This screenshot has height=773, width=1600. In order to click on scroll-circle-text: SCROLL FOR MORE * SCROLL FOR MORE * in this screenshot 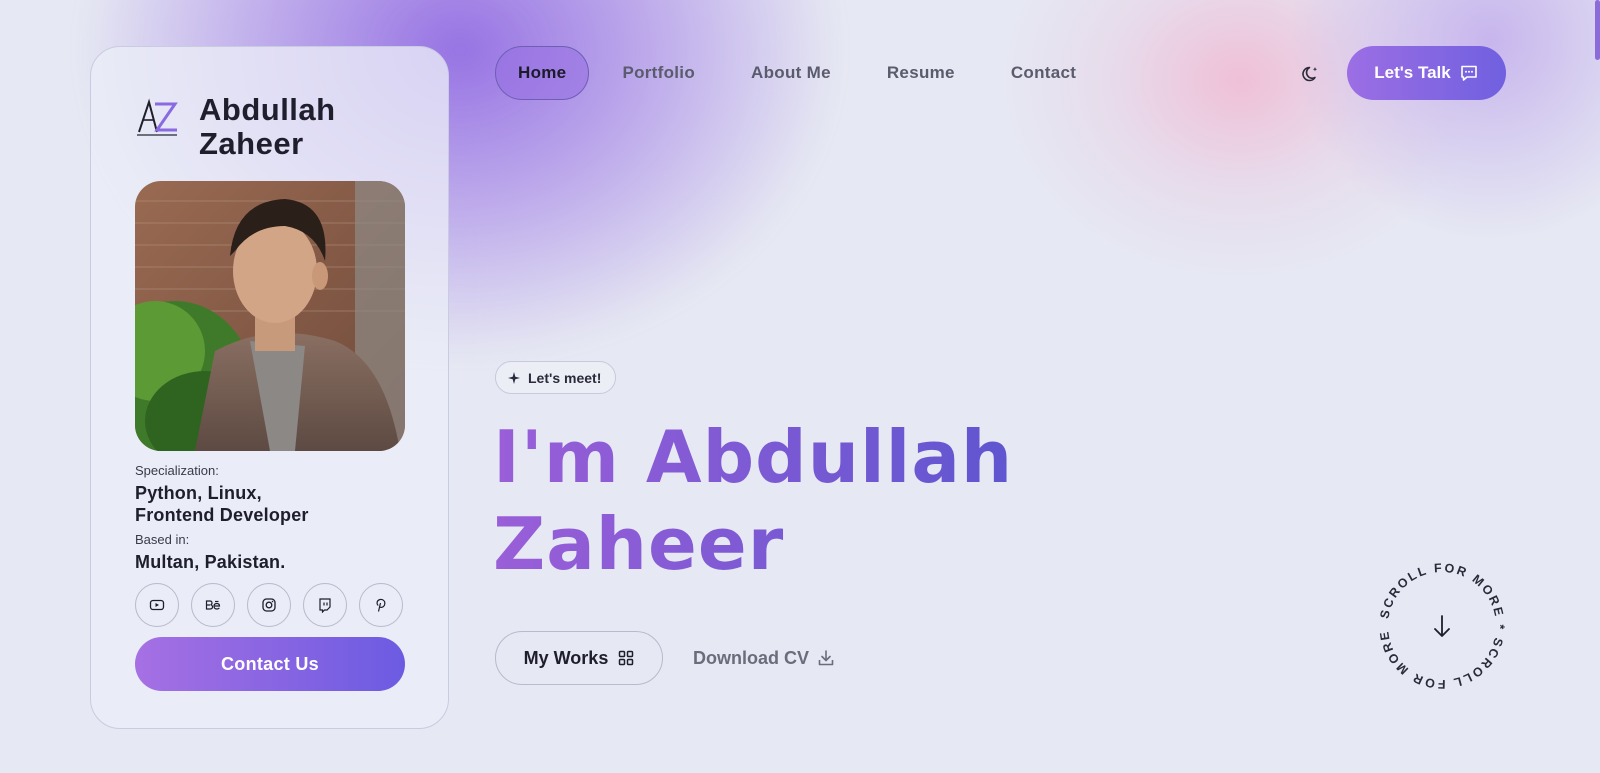, I will do `click(1439, 623)`.